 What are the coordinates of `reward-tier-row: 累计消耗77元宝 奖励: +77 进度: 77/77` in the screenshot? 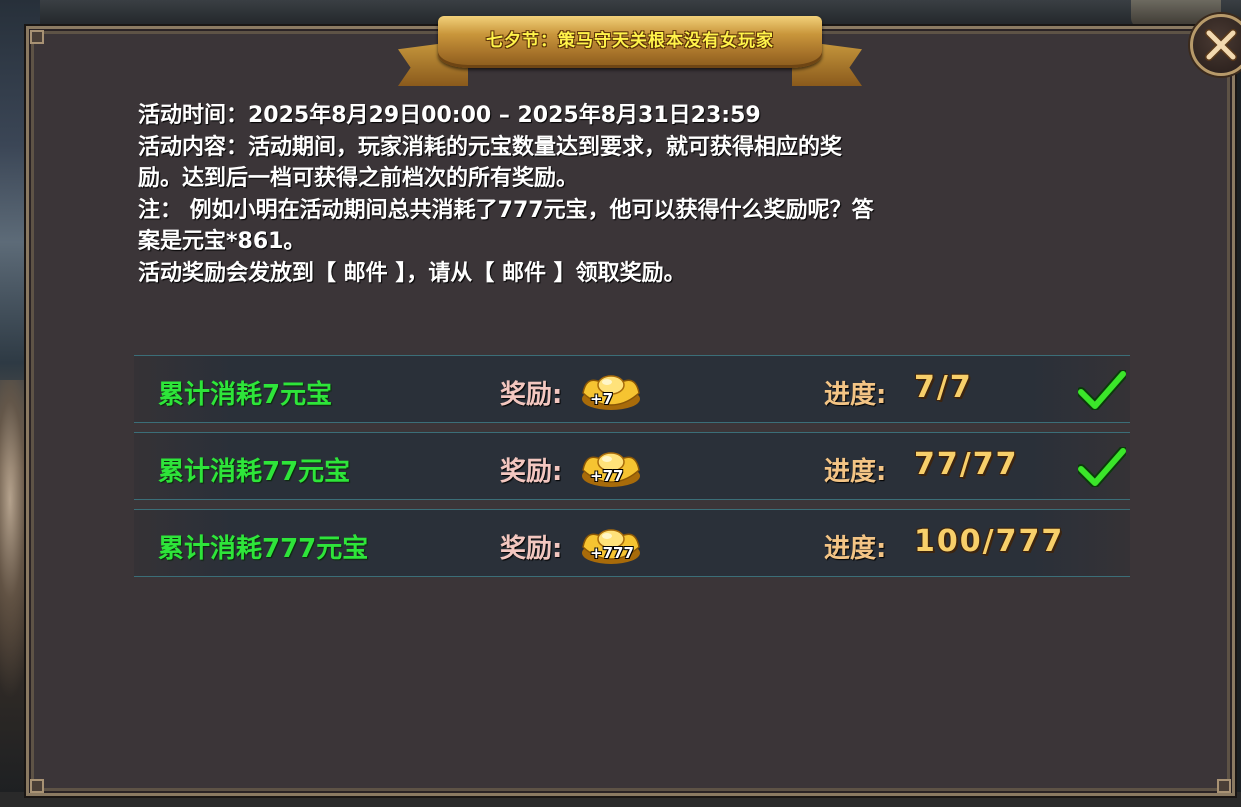 It's located at (632, 466).